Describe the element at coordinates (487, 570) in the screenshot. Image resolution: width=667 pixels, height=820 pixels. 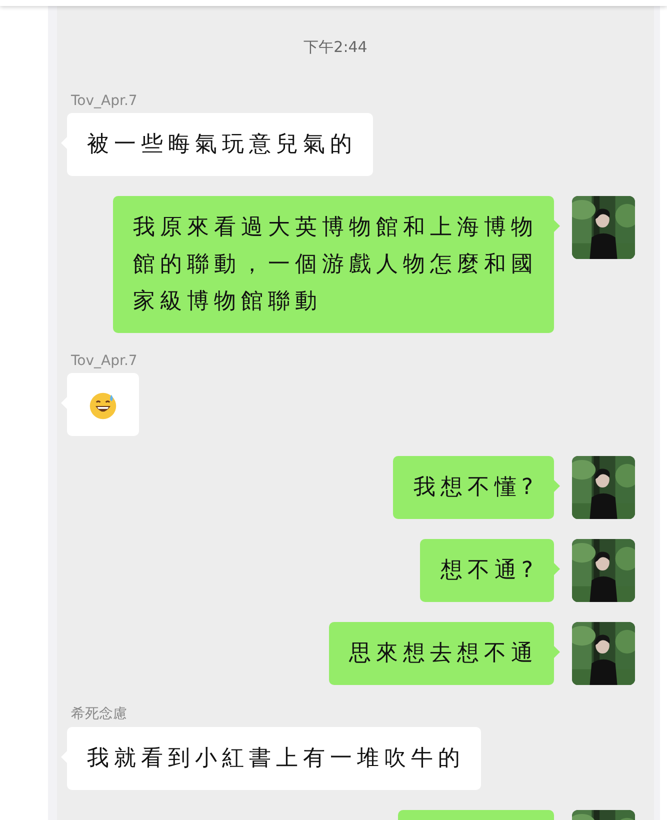
I see `message-bubble: 想不通?` at that location.